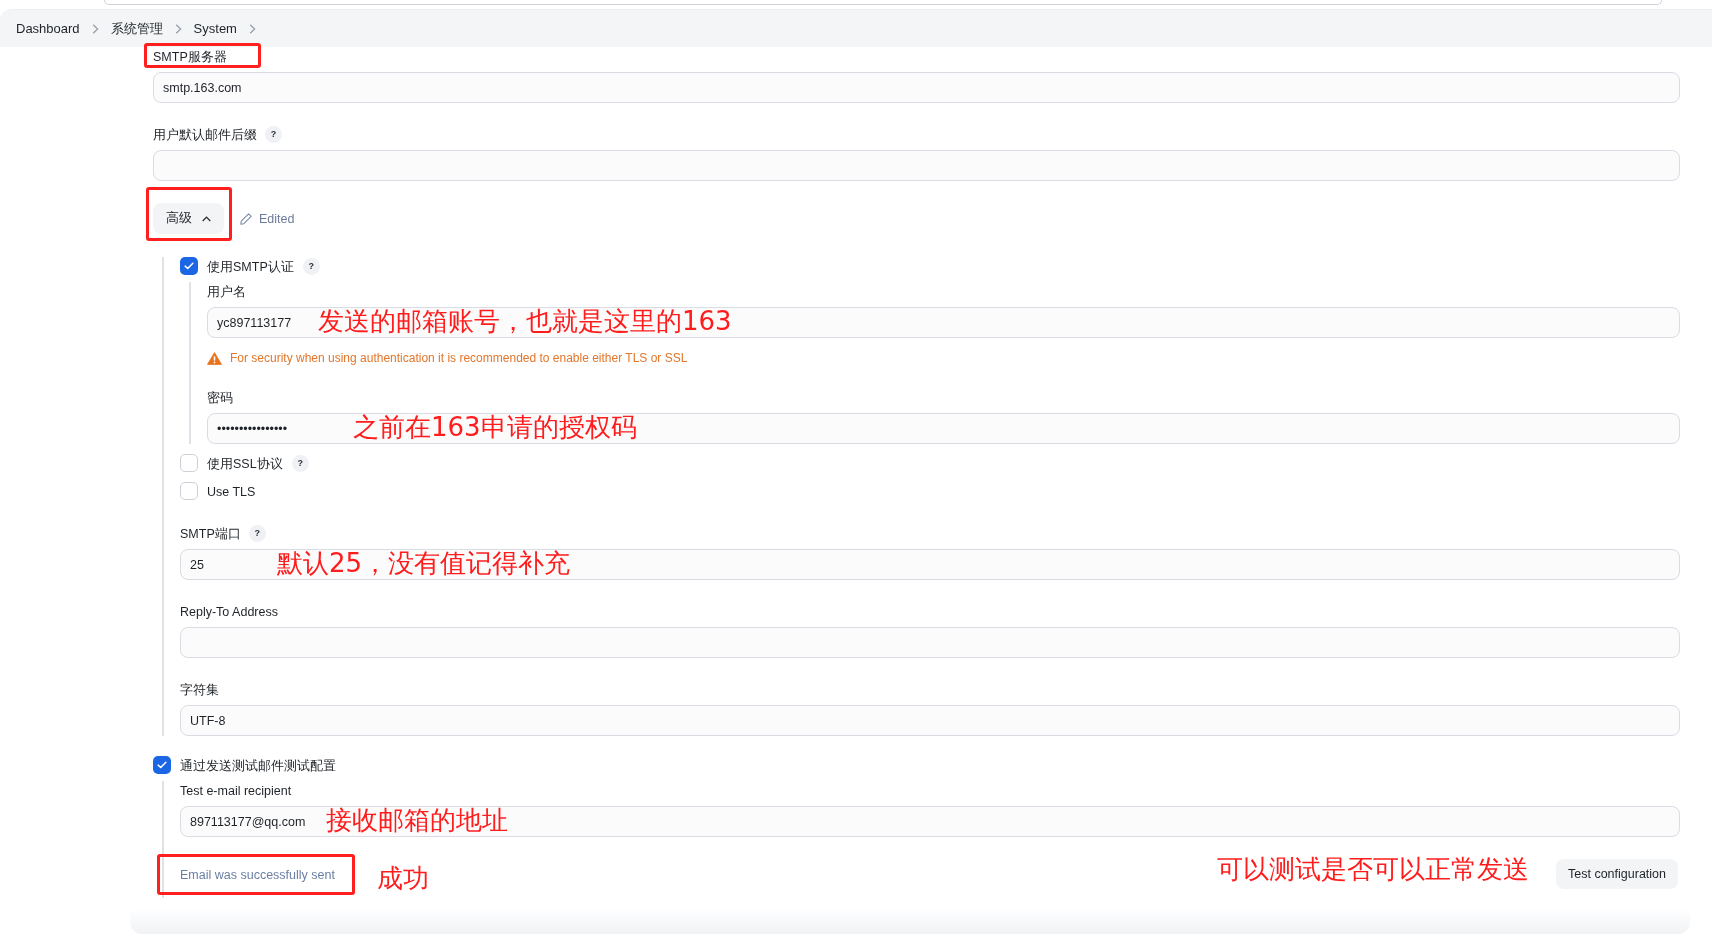  What do you see at coordinates (136, 28) in the screenshot?
I see `breadcrumb-link: 系统管理` at bounding box center [136, 28].